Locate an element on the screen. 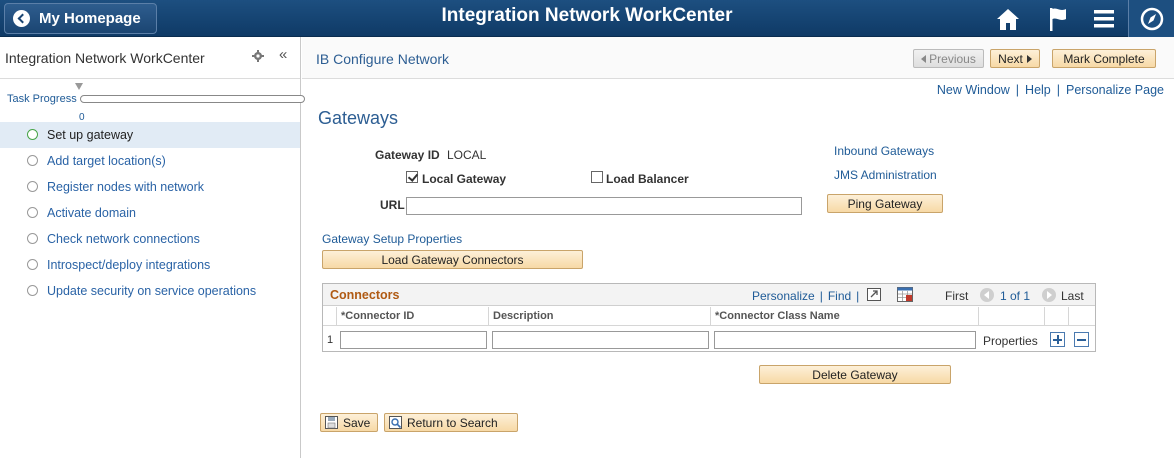 This screenshot has width=1174, height=458. gateway-id-label: Gateway ID is located at coordinates (407, 155).